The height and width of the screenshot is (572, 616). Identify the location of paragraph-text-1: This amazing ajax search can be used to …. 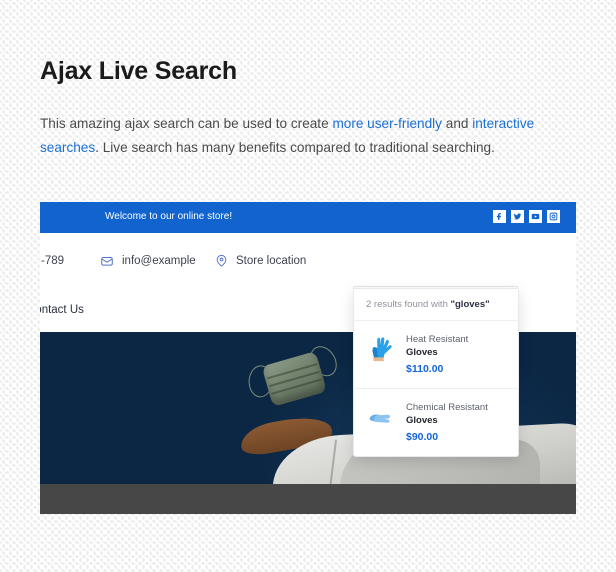
(186, 123).